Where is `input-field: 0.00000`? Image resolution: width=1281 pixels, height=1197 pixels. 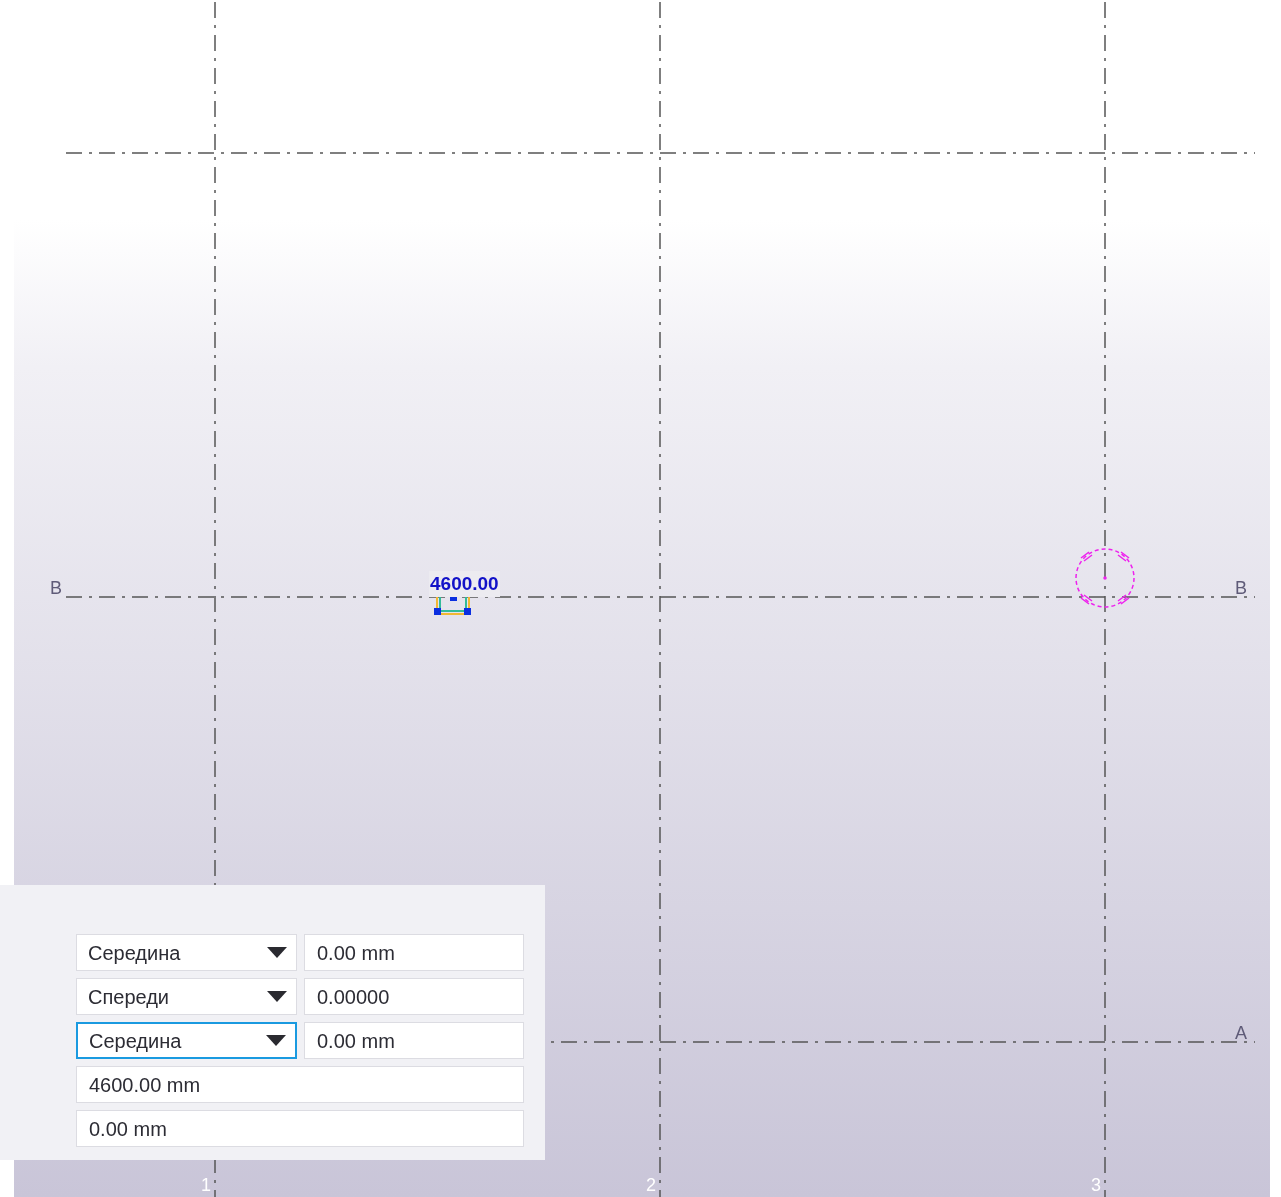 input-field: 0.00000 is located at coordinates (414, 996).